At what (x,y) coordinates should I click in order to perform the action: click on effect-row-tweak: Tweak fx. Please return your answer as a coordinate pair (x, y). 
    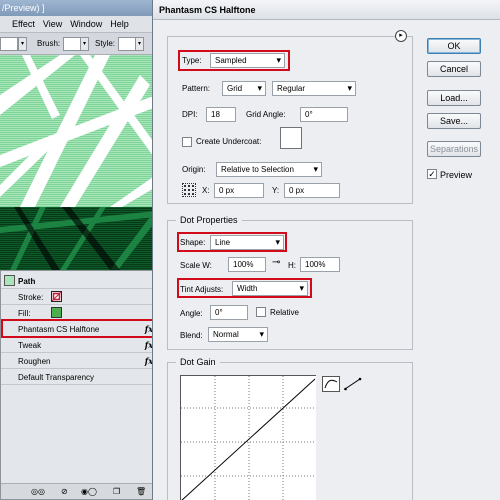
    Looking at the image, I should click on (79, 345).